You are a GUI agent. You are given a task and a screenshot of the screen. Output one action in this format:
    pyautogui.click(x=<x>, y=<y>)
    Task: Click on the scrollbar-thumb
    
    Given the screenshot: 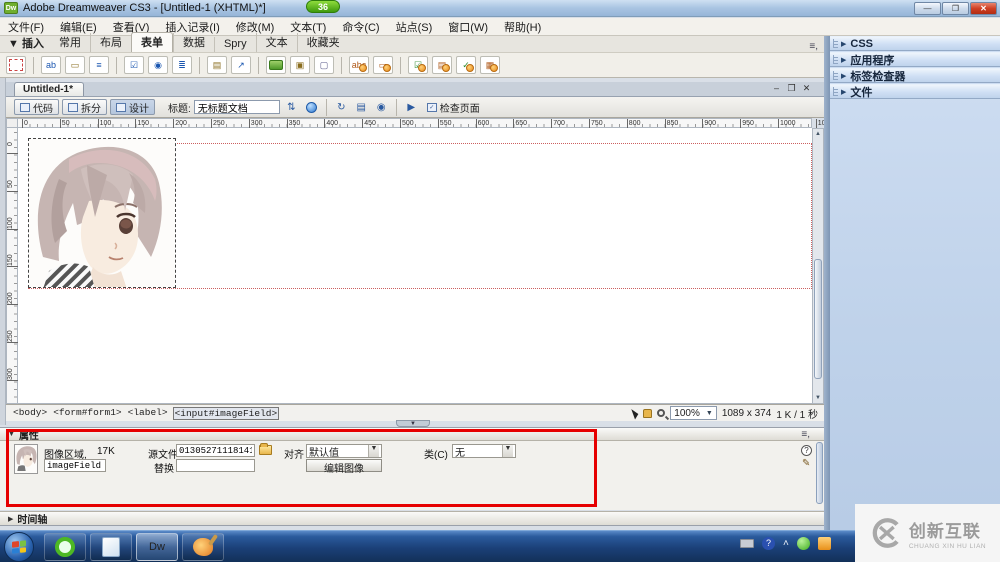 What is the action you would take?
    pyautogui.click(x=818, y=319)
    